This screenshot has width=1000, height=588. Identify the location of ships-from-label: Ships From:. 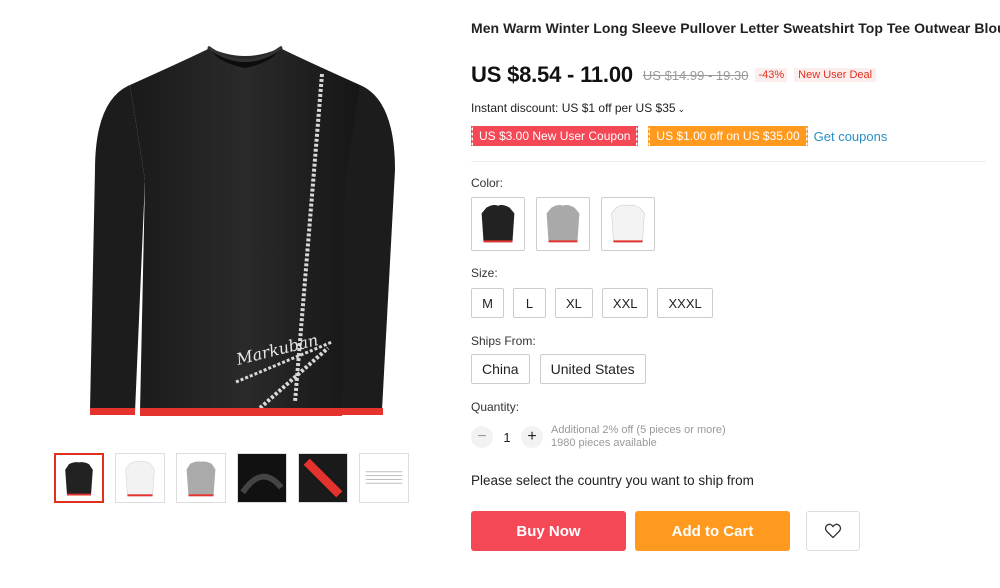
(503, 341).